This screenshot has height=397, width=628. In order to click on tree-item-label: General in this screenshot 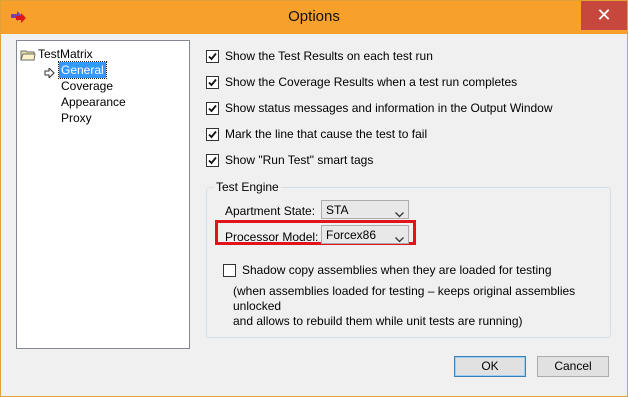, I will do `click(82, 70)`.